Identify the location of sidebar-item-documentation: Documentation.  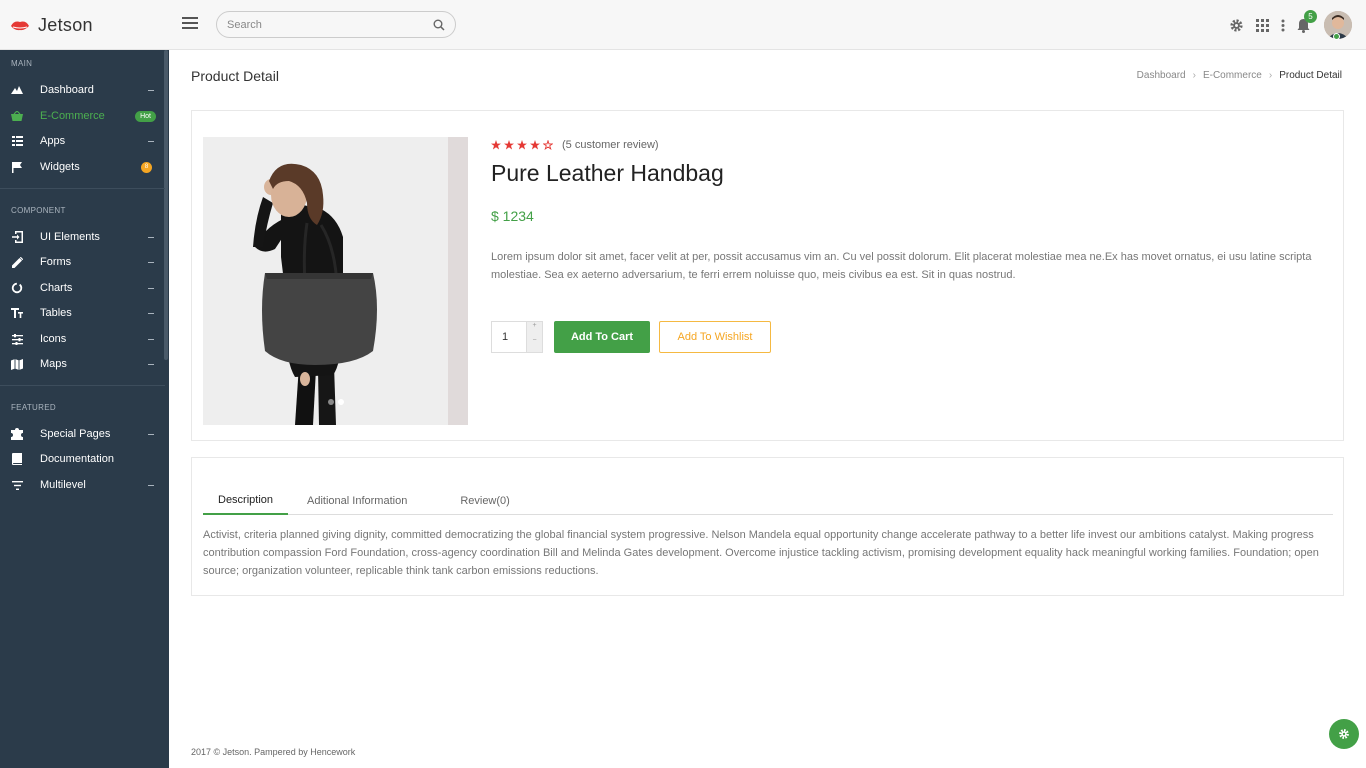
(82, 459).